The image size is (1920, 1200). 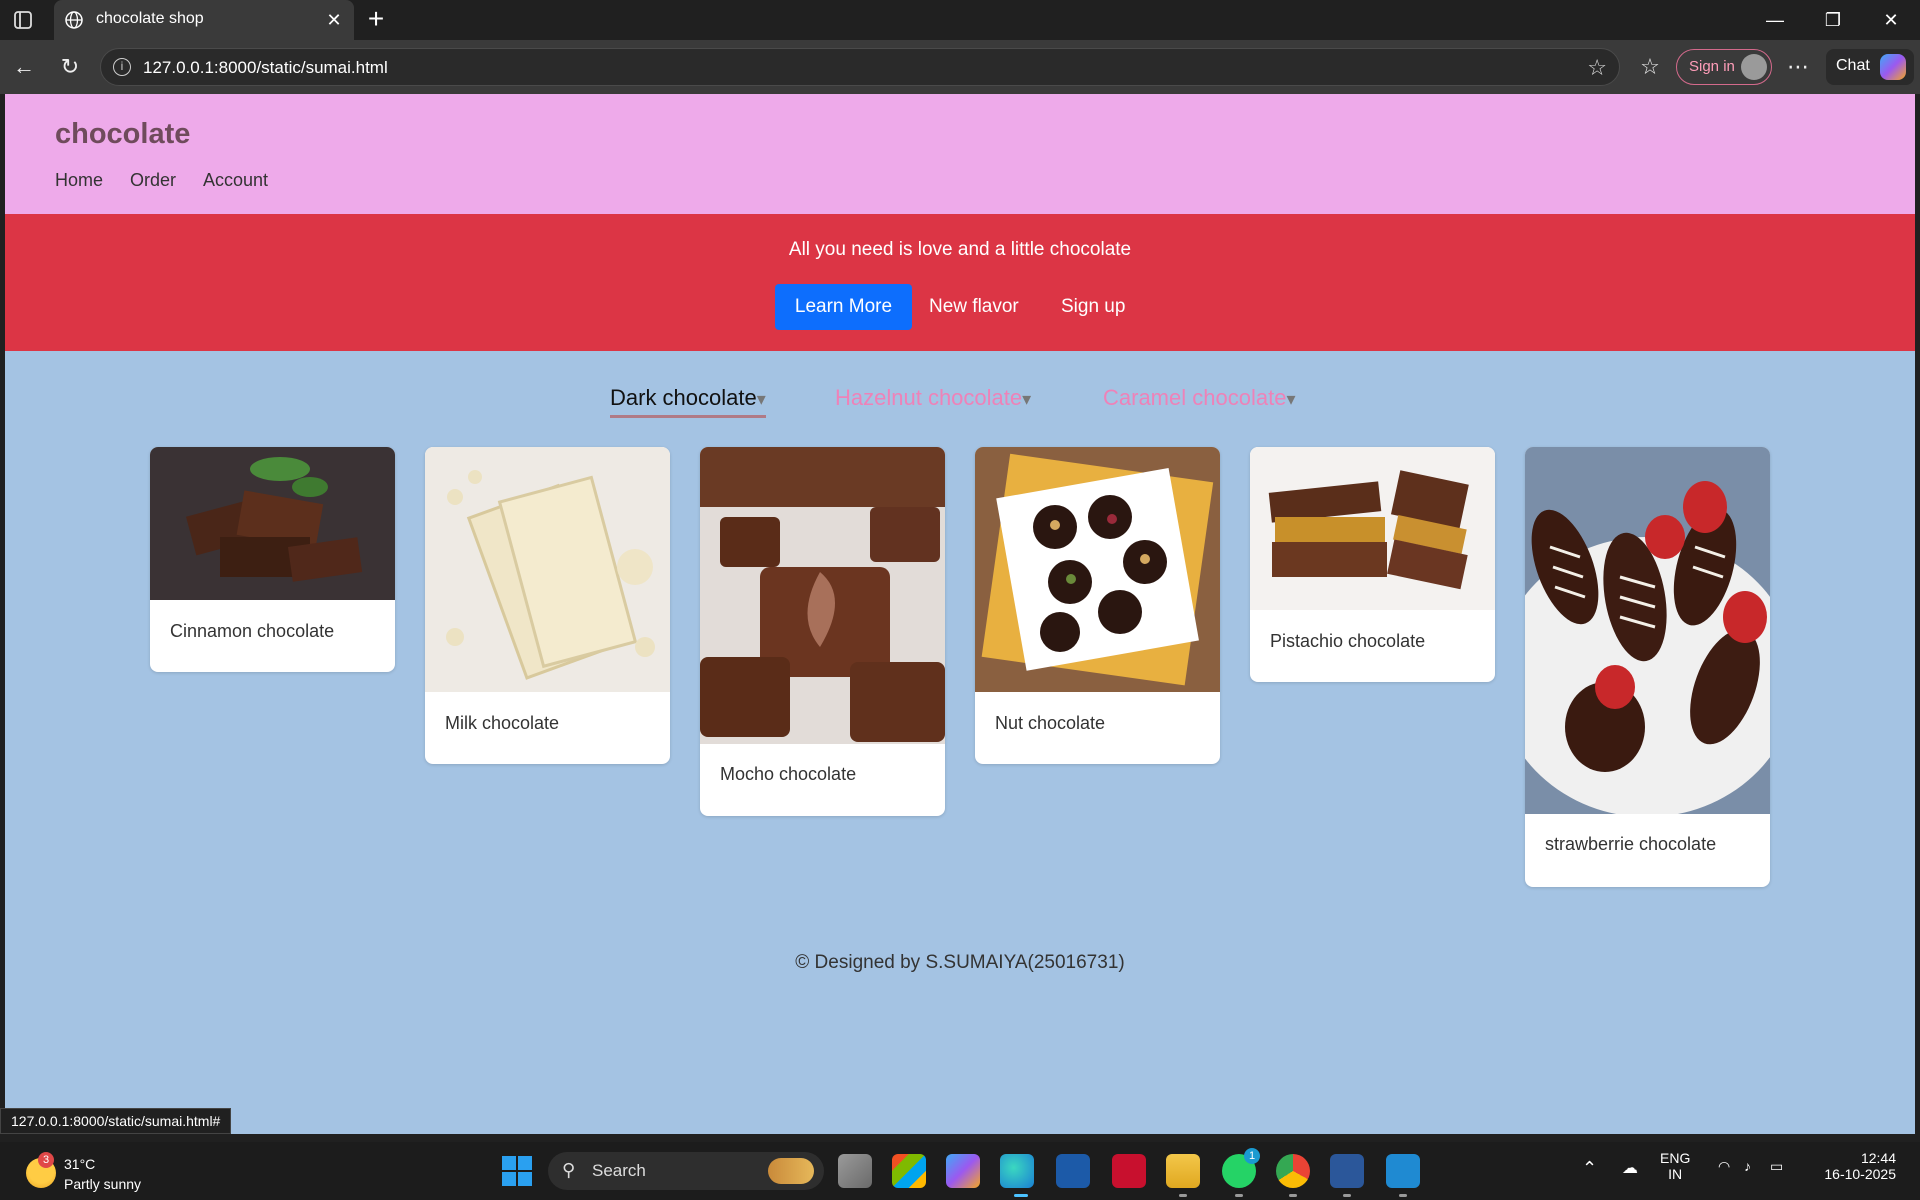 What do you see at coordinates (122, 67) in the screenshot?
I see `site-info-icon: i` at bounding box center [122, 67].